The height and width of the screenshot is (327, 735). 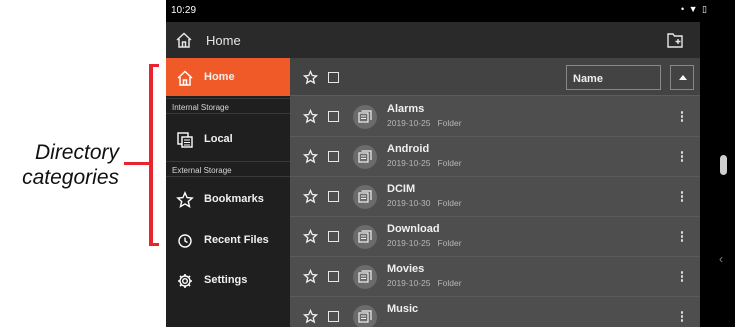 I want to click on annotation-bracket, so click(x=151, y=155).